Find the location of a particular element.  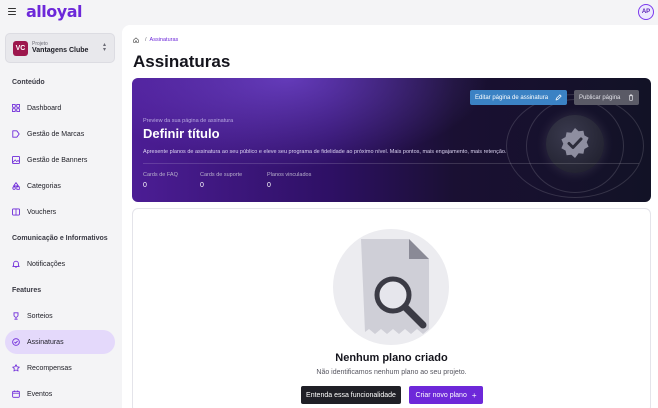

calendar-icon is located at coordinates (16, 394).